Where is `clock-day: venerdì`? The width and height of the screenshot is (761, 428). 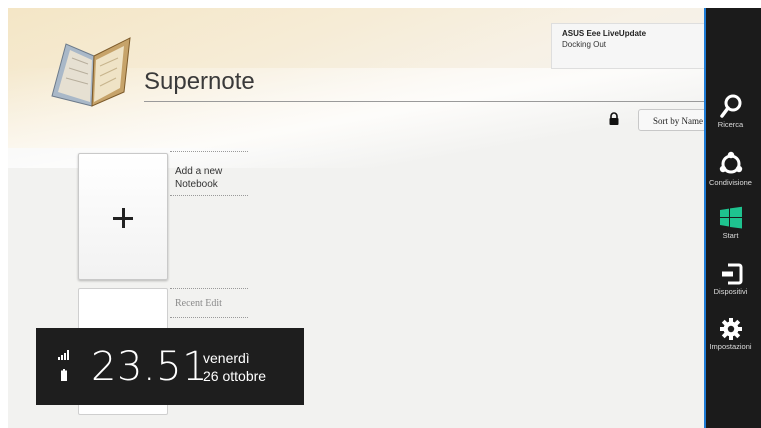
clock-day: venerdì is located at coordinates (226, 358).